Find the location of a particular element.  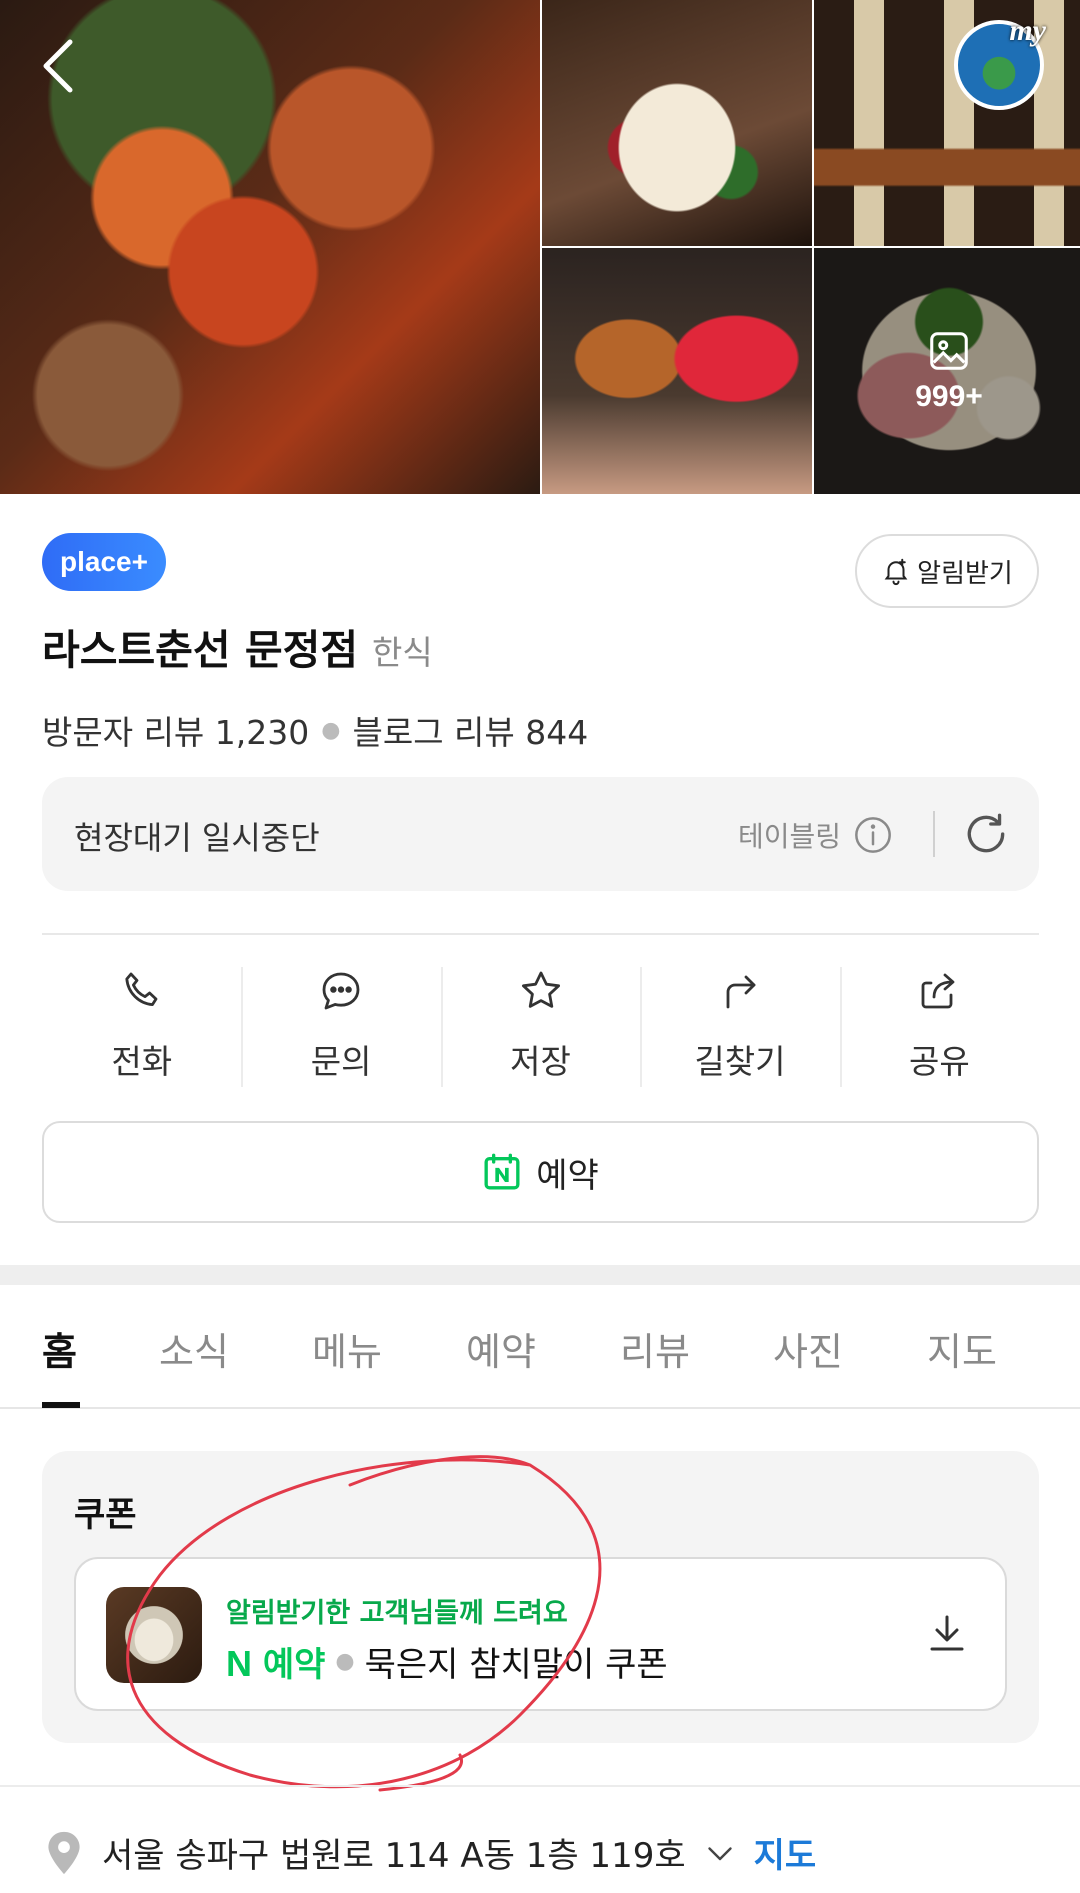

title-row: 라스트춘선 문정점 한식 is located at coordinates (237, 646).